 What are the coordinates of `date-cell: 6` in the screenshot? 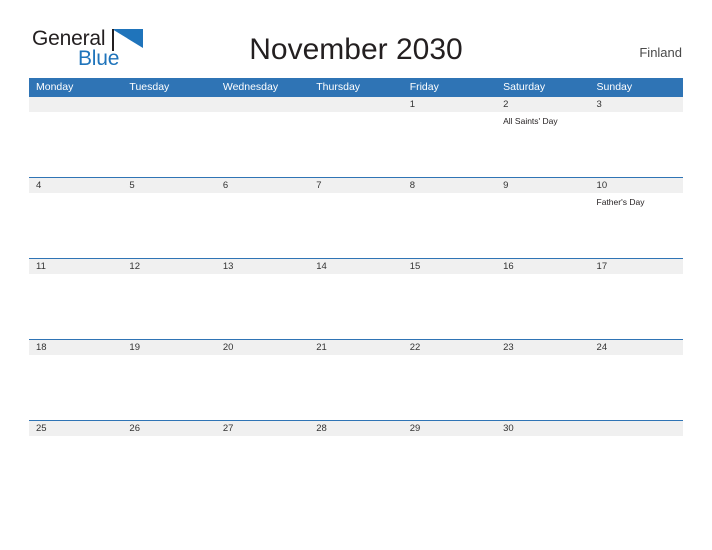 It's located at (262, 185).